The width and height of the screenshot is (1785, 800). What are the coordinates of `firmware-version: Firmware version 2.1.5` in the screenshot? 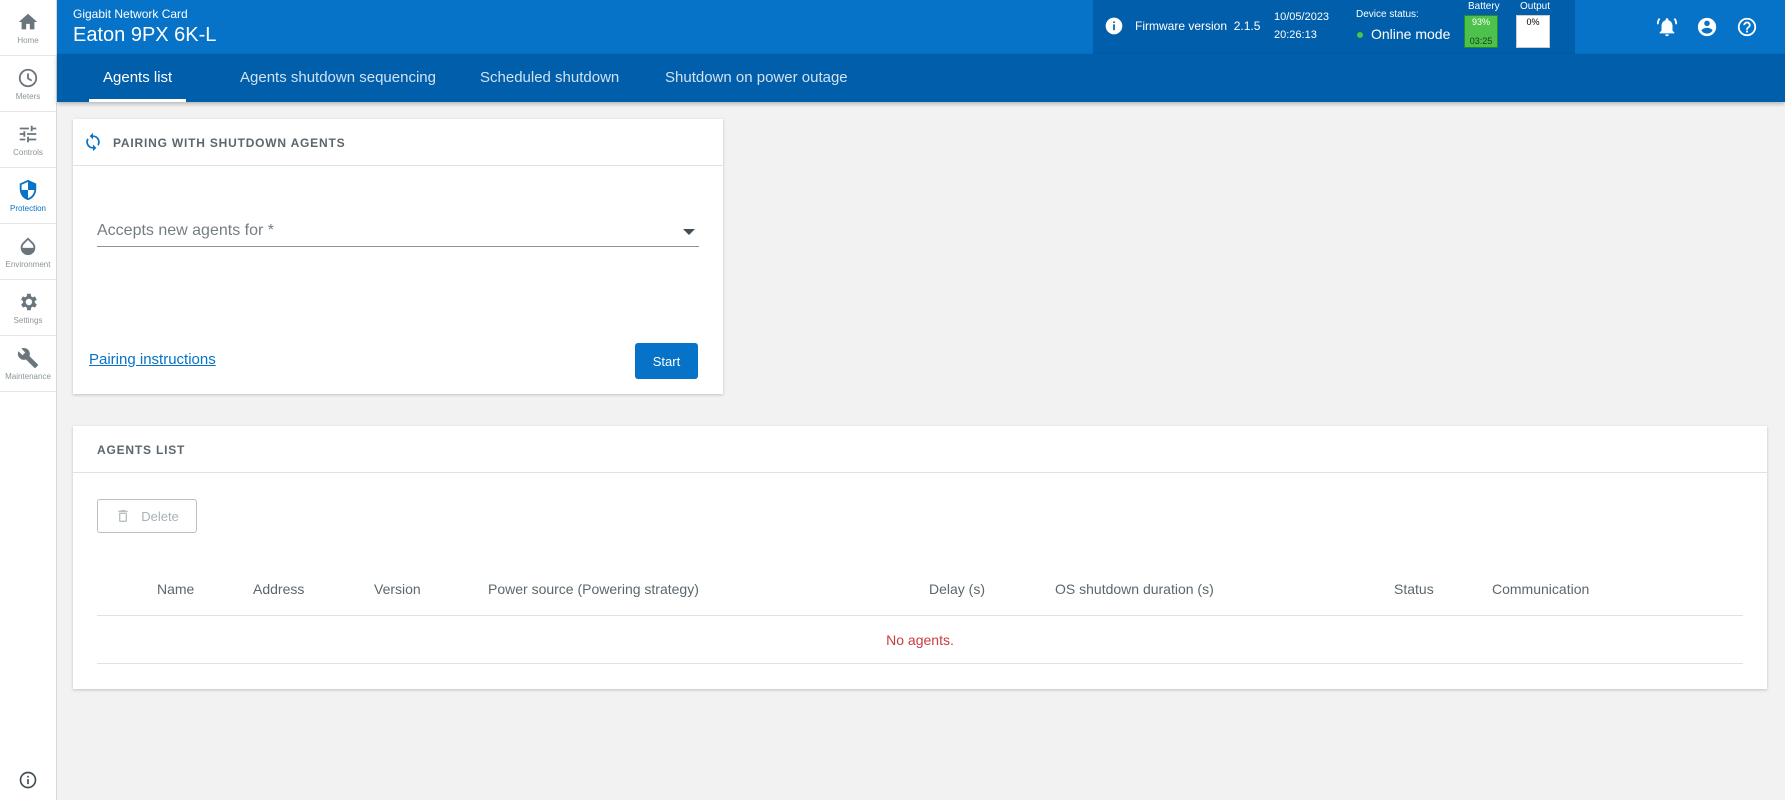 It's located at (1197, 26).